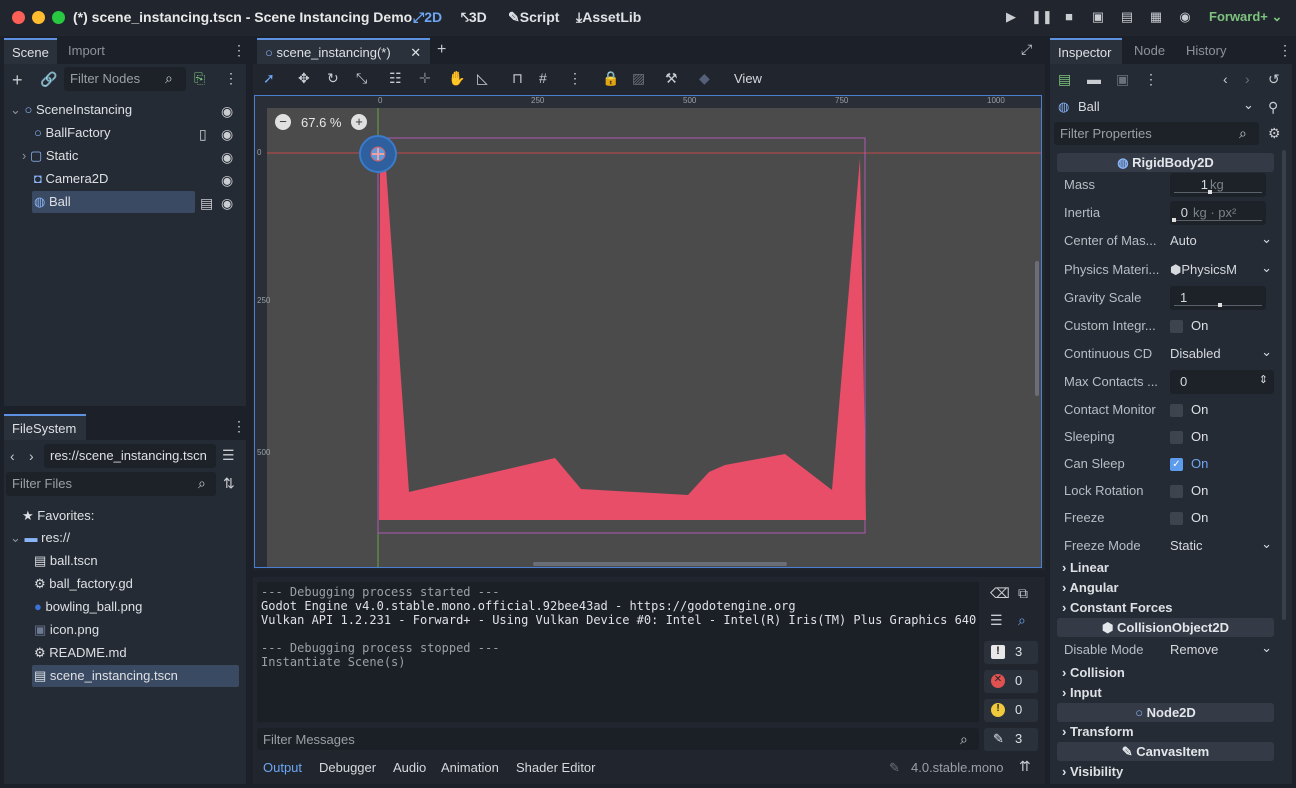 The width and height of the screenshot is (1296, 788). I want to click on workspace-3d-button: ⤣3D, so click(474, 17).